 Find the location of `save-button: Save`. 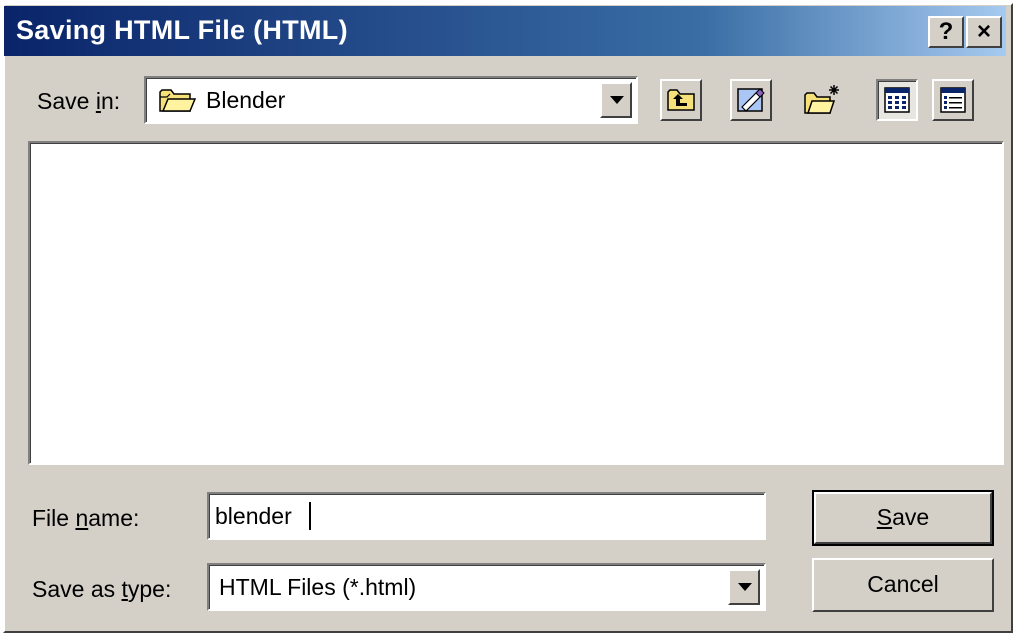

save-button: Save is located at coordinates (903, 518).